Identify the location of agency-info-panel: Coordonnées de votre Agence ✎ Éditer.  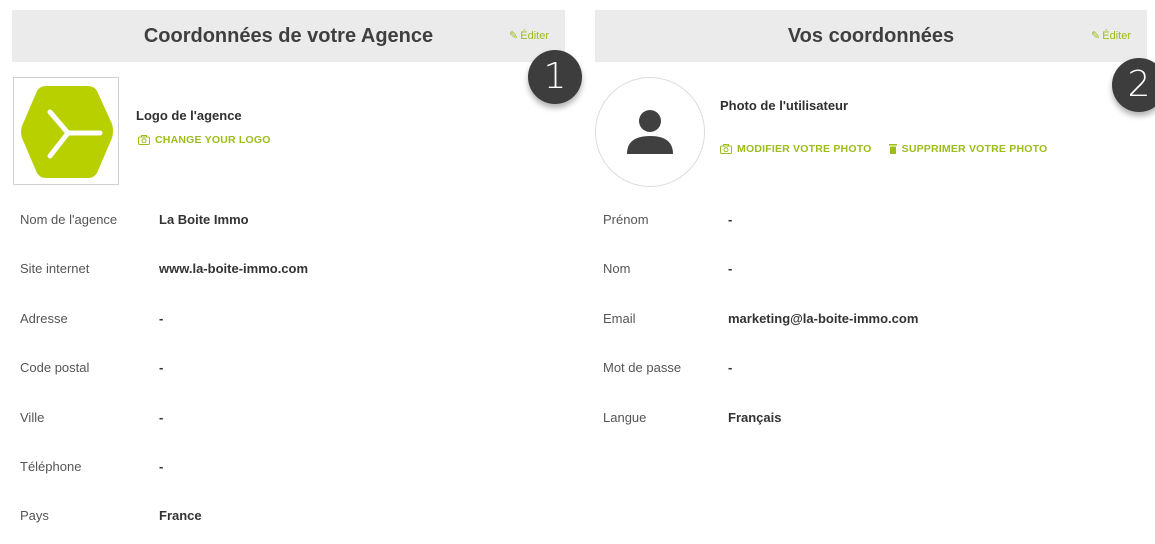
(288, 31).